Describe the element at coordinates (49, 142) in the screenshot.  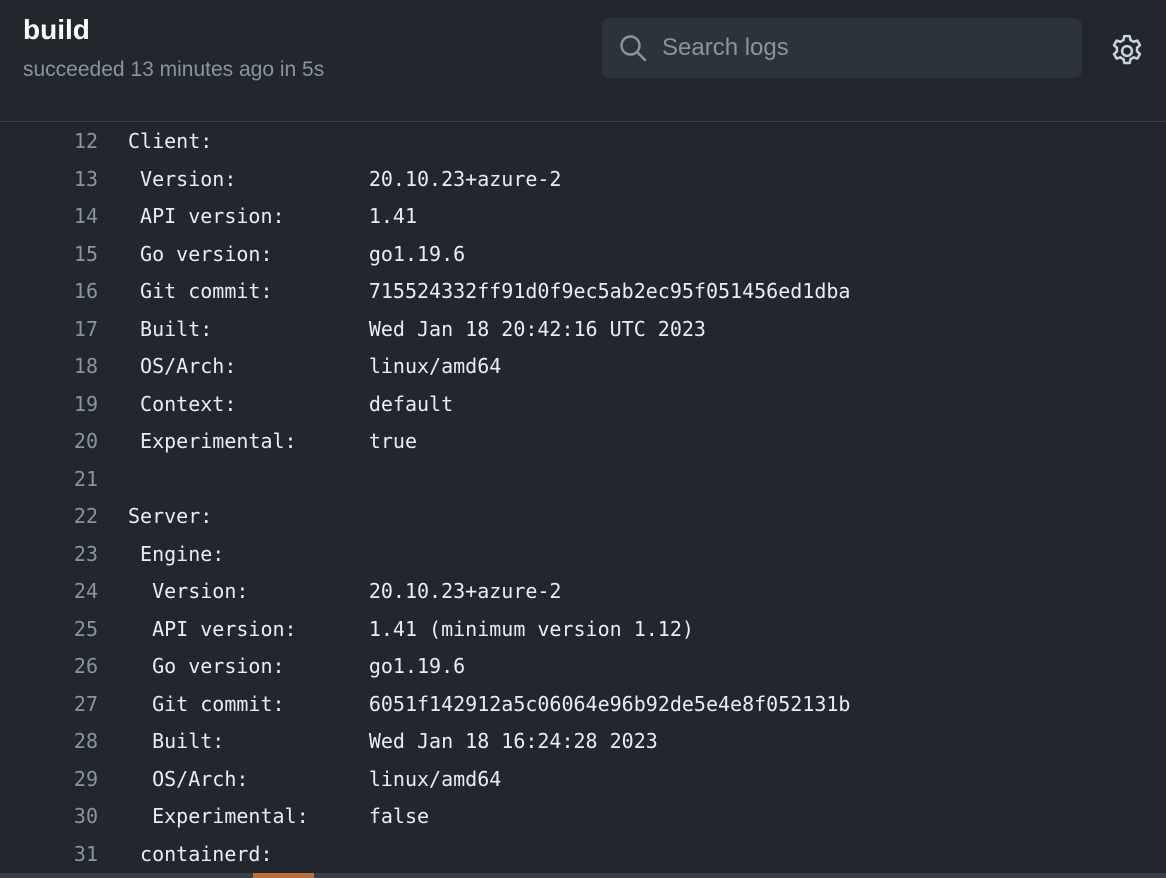
I see `line-number: 12` at that location.